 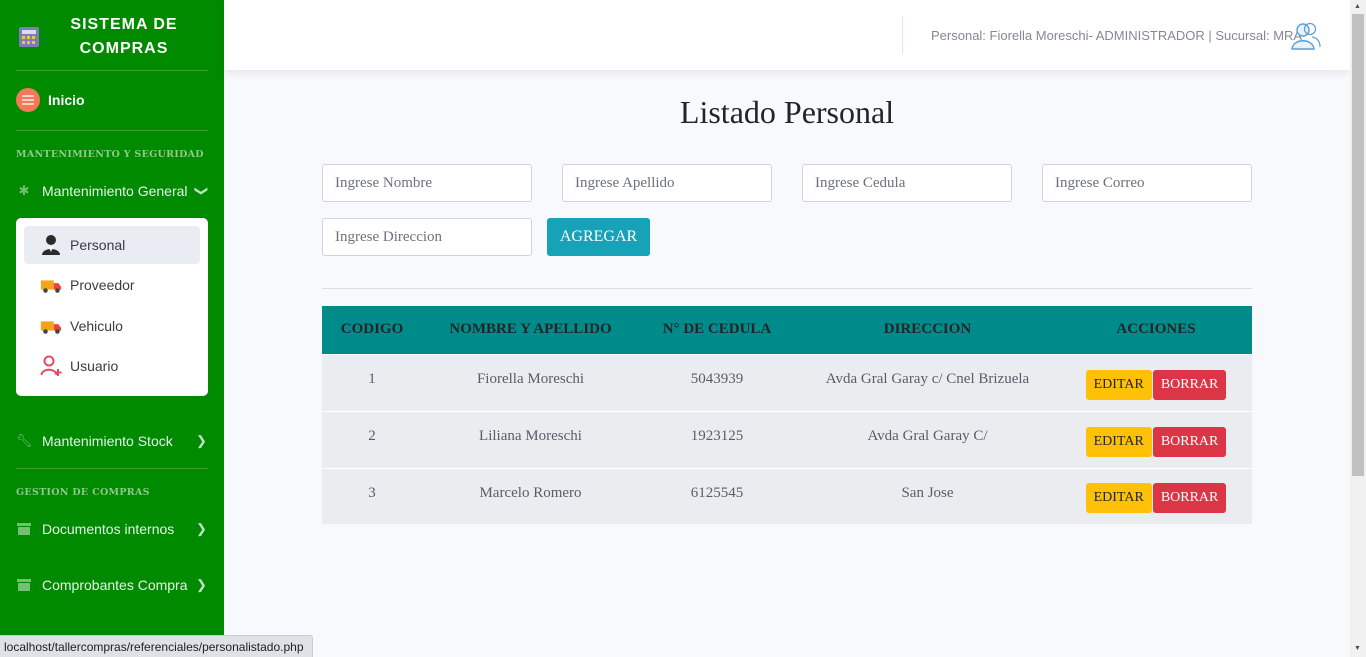 I want to click on sidebar-item-label: Mantenimiento Stock, so click(x=107, y=441).